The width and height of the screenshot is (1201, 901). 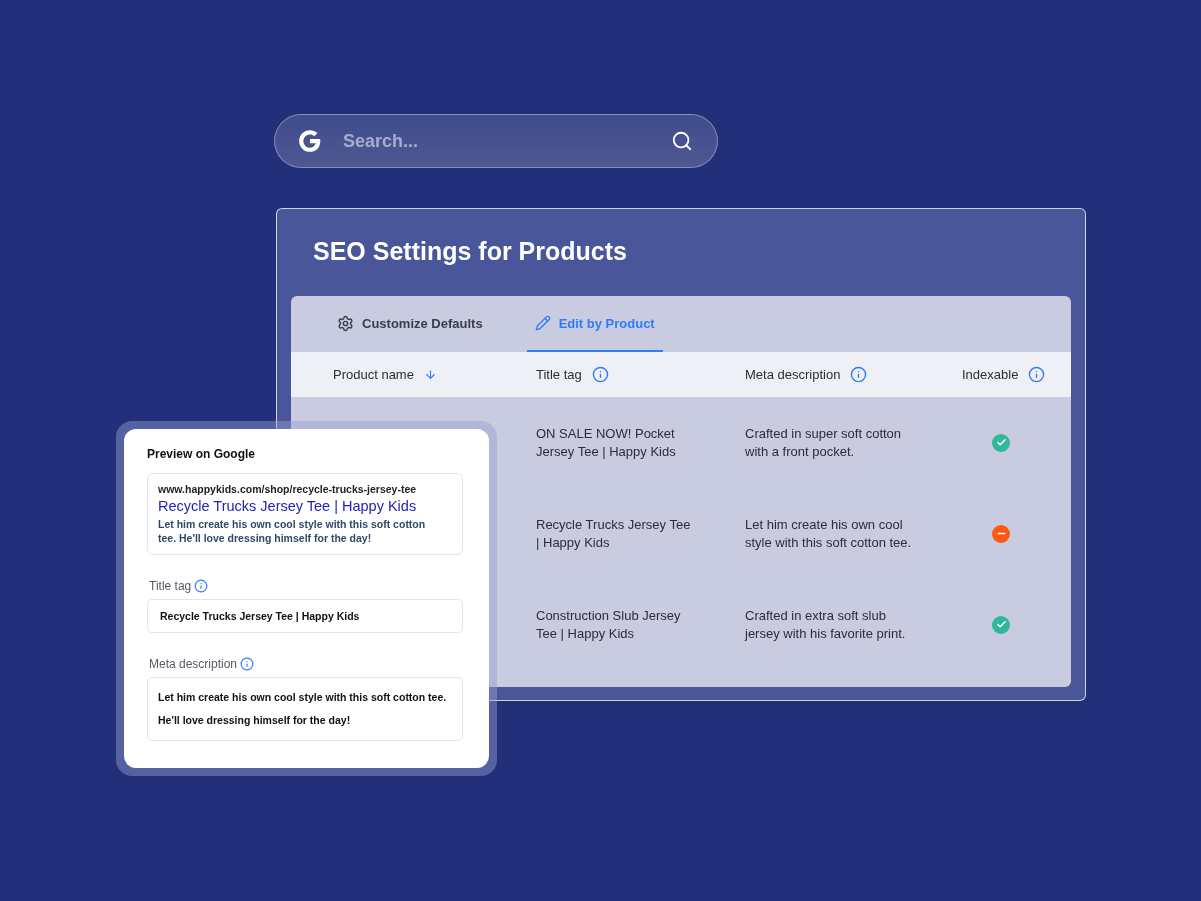 I want to click on result-description: Let him create his own cool style with this soft cotton tee. He'll love dressing himself for the day!, so click(x=292, y=531).